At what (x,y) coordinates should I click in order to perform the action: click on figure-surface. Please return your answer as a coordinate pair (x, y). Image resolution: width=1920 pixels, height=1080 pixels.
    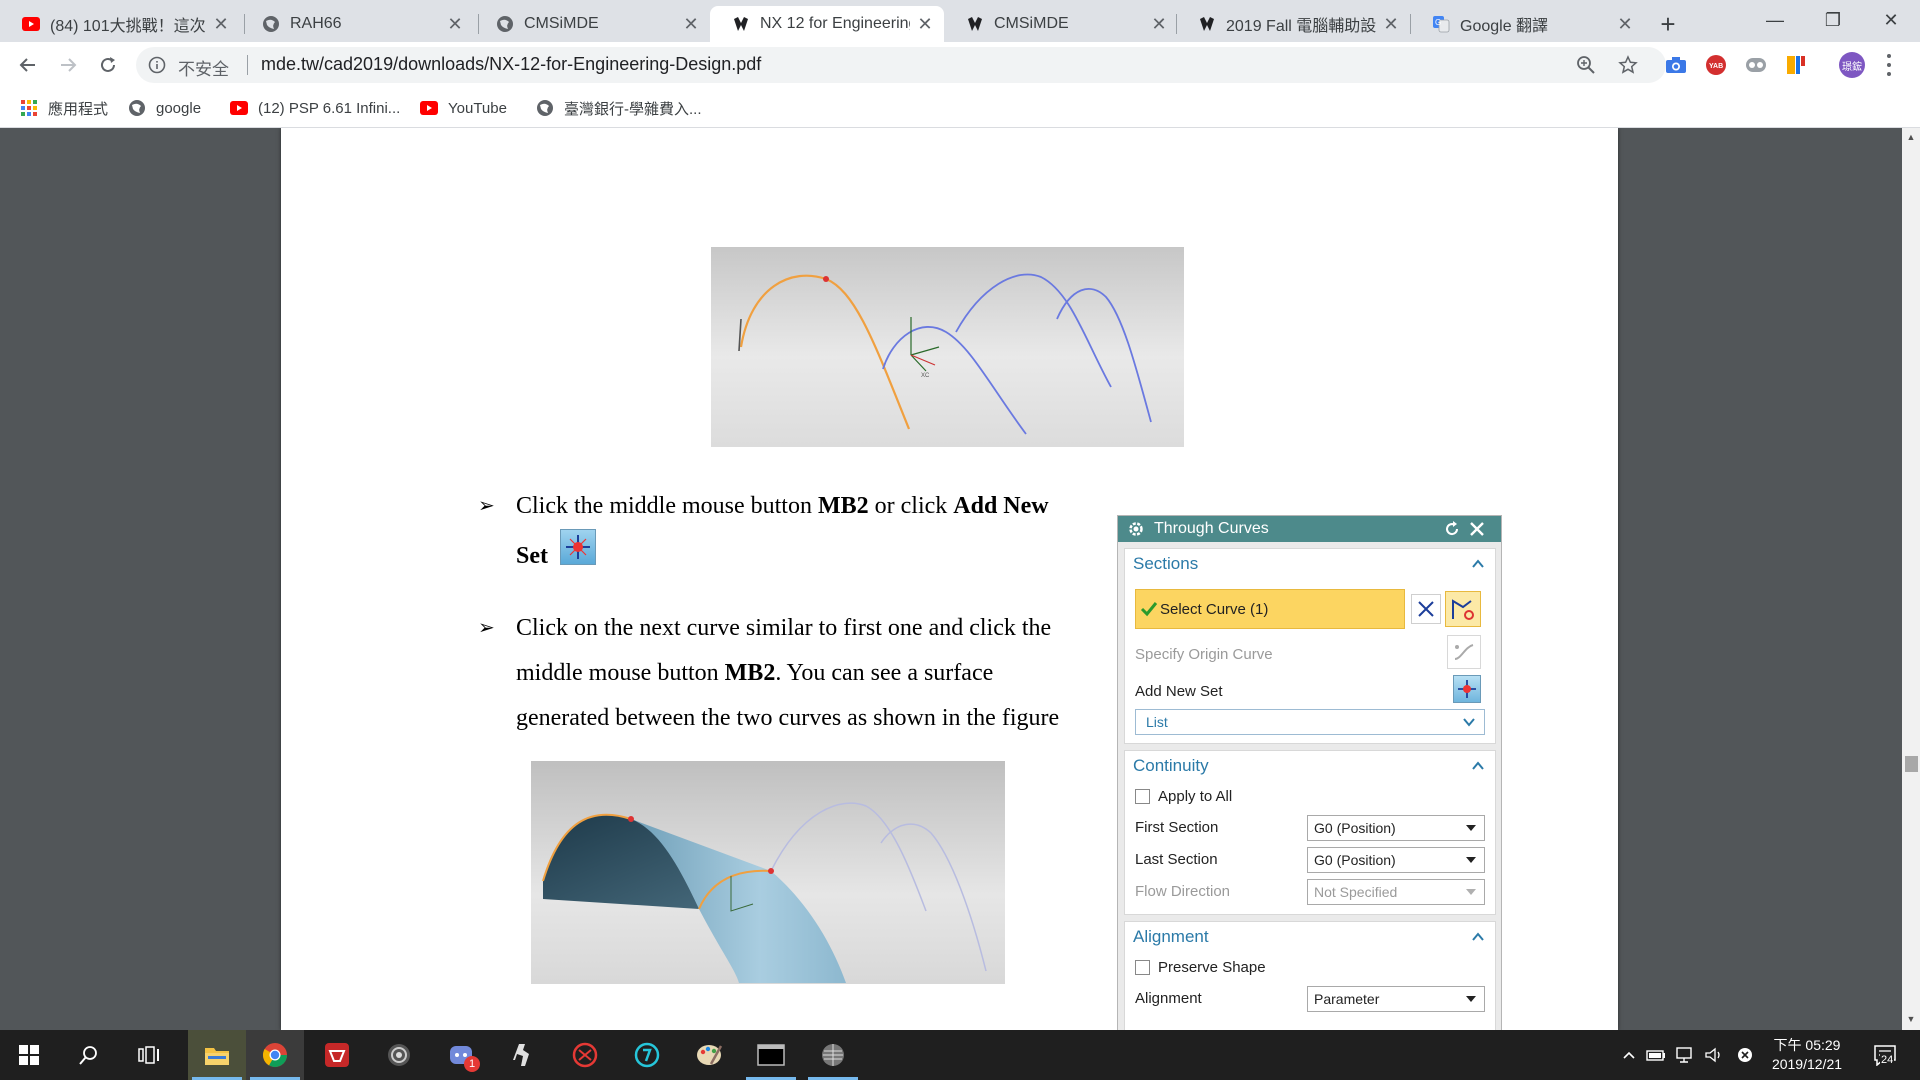
    Looking at the image, I should click on (768, 872).